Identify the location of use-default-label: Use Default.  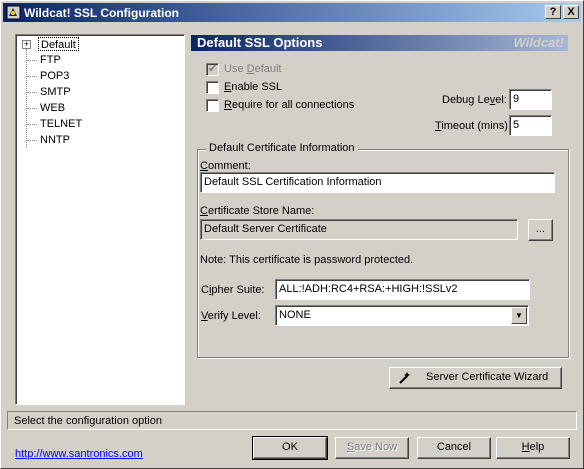
(253, 69).